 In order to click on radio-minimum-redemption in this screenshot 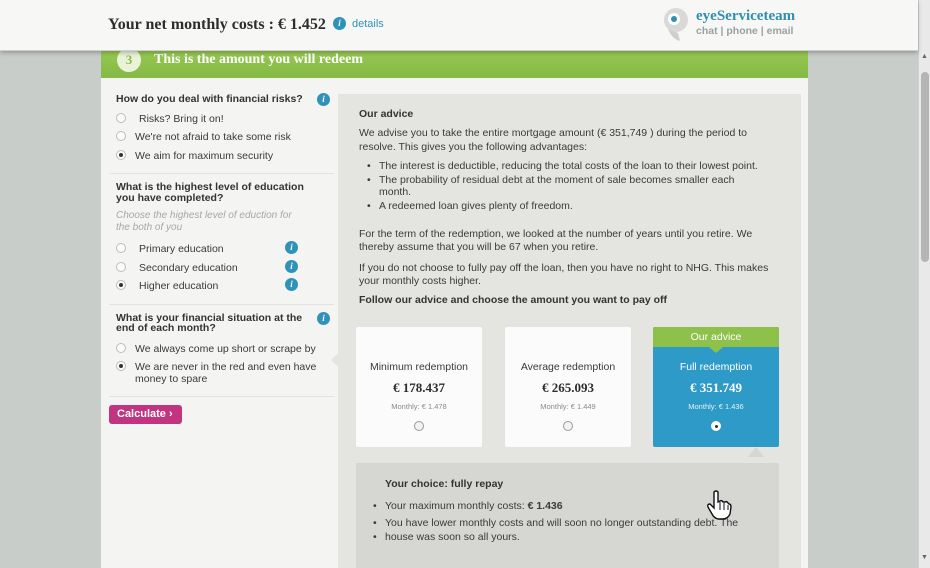, I will do `click(419, 426)`.